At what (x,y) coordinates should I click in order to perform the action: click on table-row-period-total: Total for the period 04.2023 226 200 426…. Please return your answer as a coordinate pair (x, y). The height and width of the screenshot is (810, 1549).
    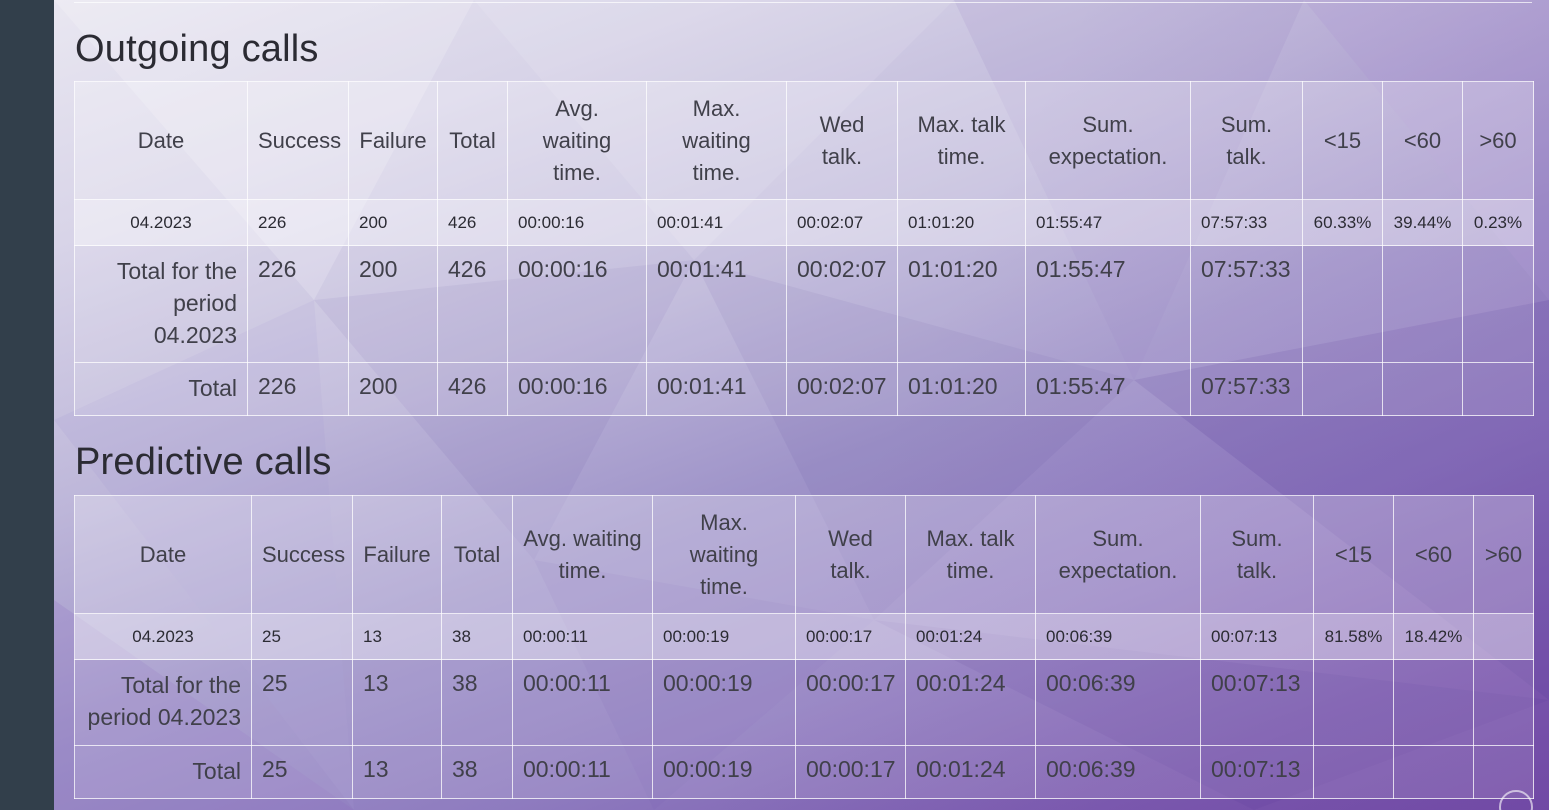
    Looking at the image, I should click on (804, 304).